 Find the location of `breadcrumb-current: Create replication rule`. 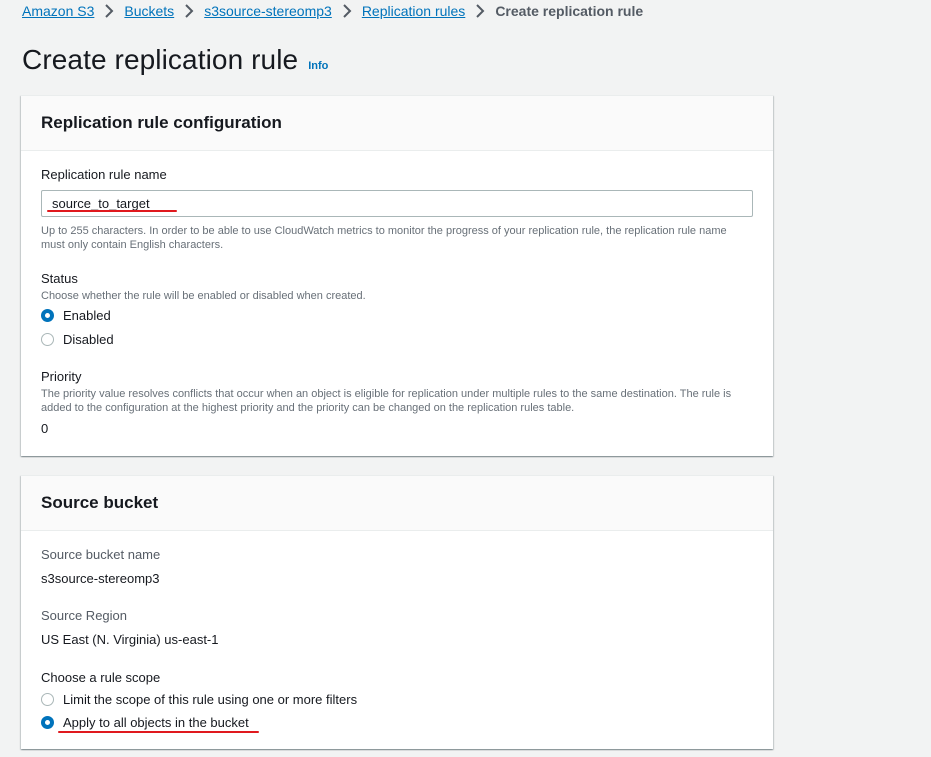

breadcrumb-current: Create replication rule is located at coordinates (569, 11).